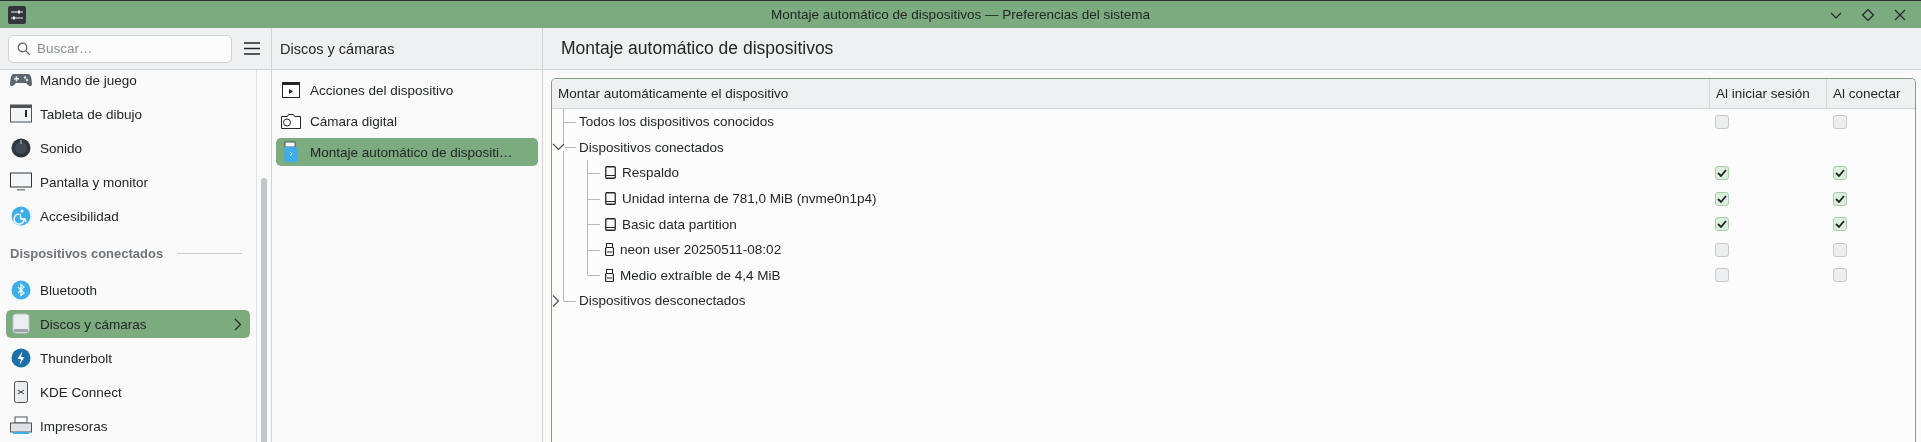 The width and height of the screenshot is (1921, 442). What do you see at coordinates (128, 148) in the screenshot?
I see `sidebar-item: Sonido` at bounding box center [128, 148].